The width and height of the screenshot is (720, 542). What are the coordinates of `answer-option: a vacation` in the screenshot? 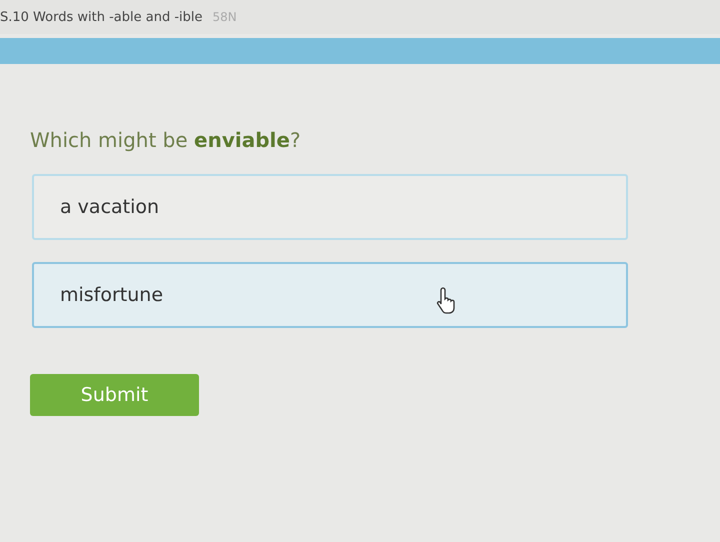 It's located at (330, 207).